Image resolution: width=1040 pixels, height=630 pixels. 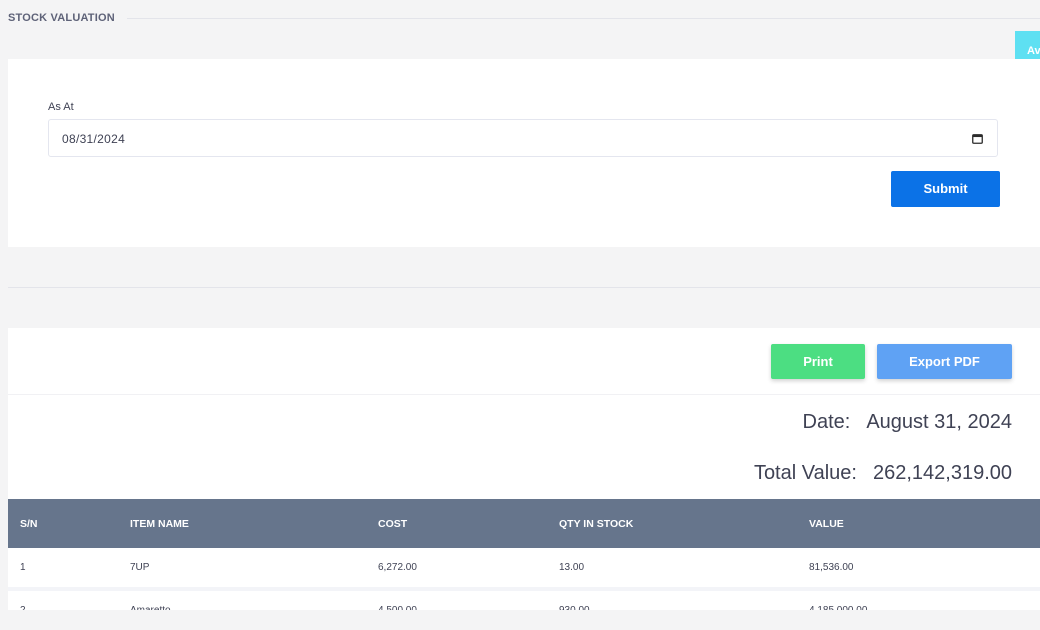 I want to click on section-divider, so click(x=524, y=287).